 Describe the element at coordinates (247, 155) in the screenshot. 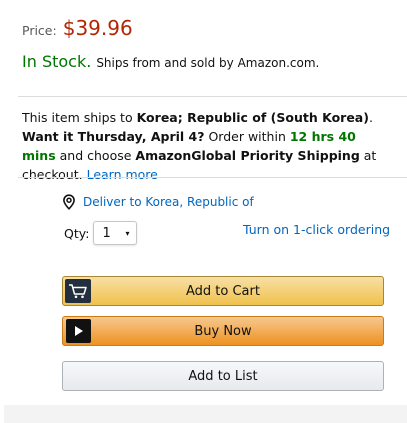

I see `shipping-method: AmazonGlobal Priority Shipping` at that location.